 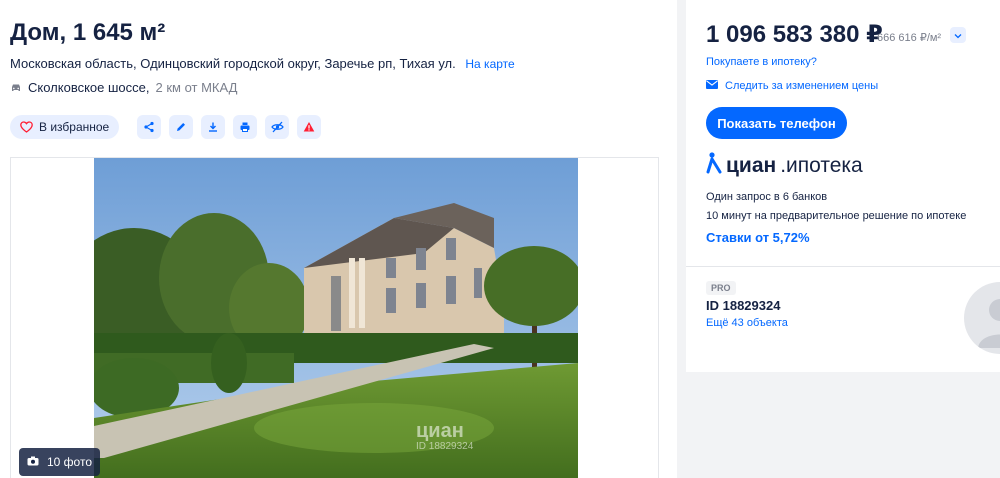 I want to click on cian-logo-icon, so click(x=714, y=165).